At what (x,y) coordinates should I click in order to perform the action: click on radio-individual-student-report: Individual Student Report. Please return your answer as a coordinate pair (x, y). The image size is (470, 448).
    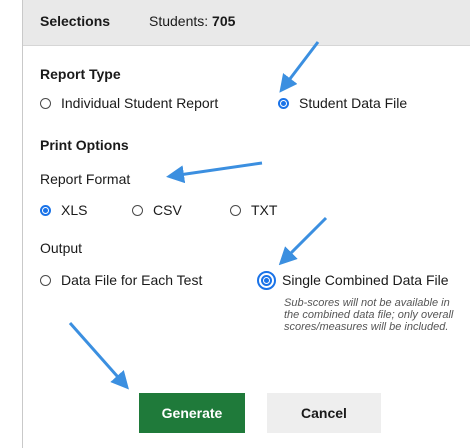
    Looking at the image, I should click on (129, 103).